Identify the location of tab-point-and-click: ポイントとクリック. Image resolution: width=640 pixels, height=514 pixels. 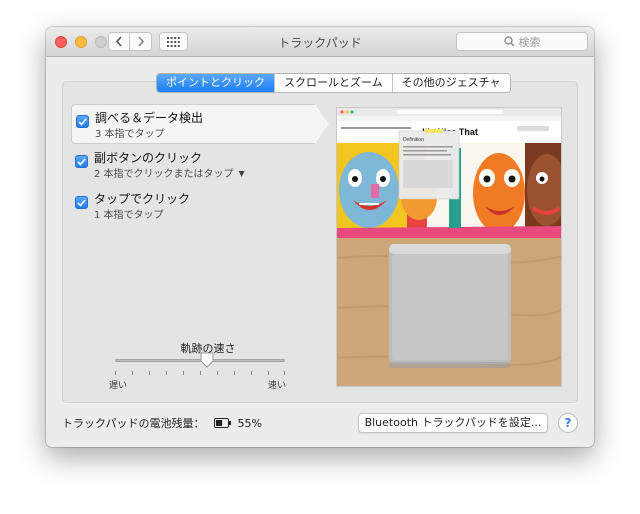
(215, 83).